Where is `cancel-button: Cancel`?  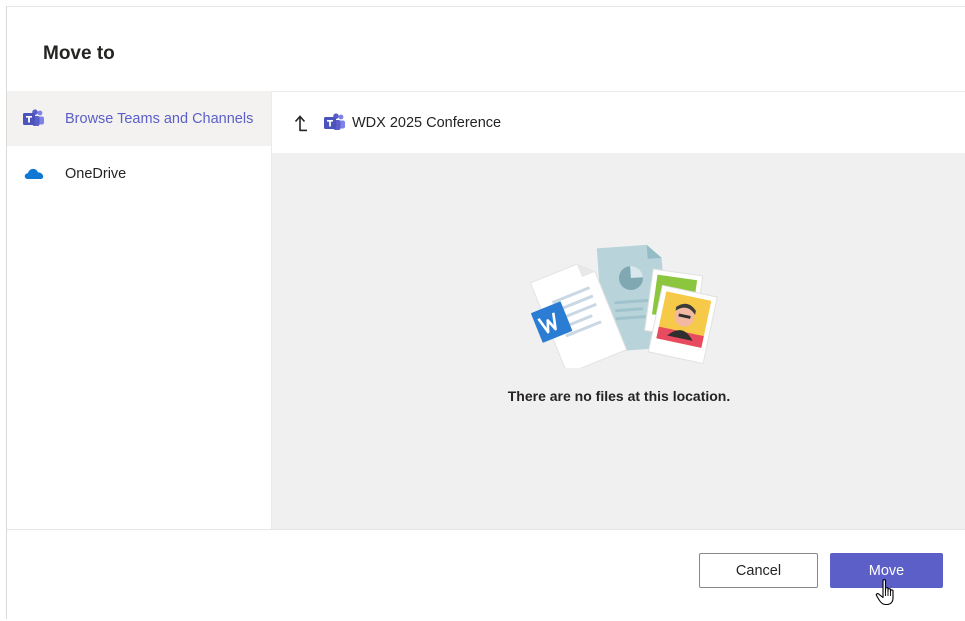 cancel-button: Cancel is located at coordinates (758, 570).